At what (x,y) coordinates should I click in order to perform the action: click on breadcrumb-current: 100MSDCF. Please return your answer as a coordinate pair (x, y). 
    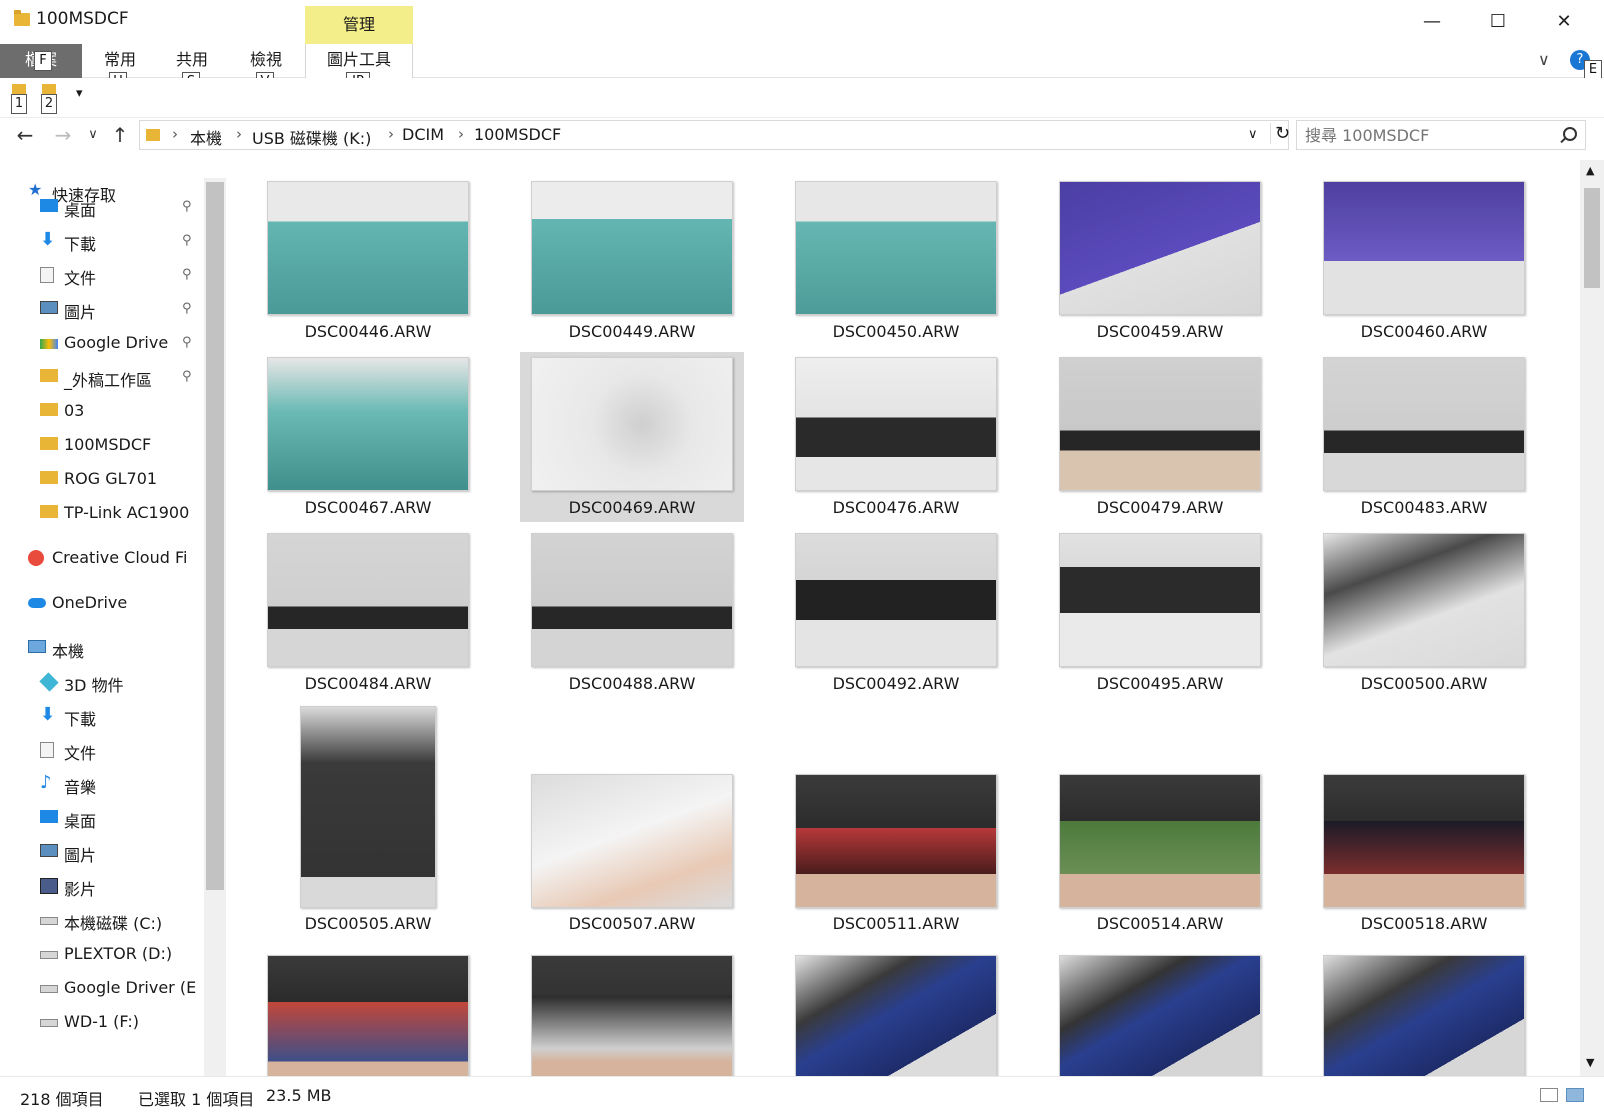
    Looking at the image, I should click on (517, 134).